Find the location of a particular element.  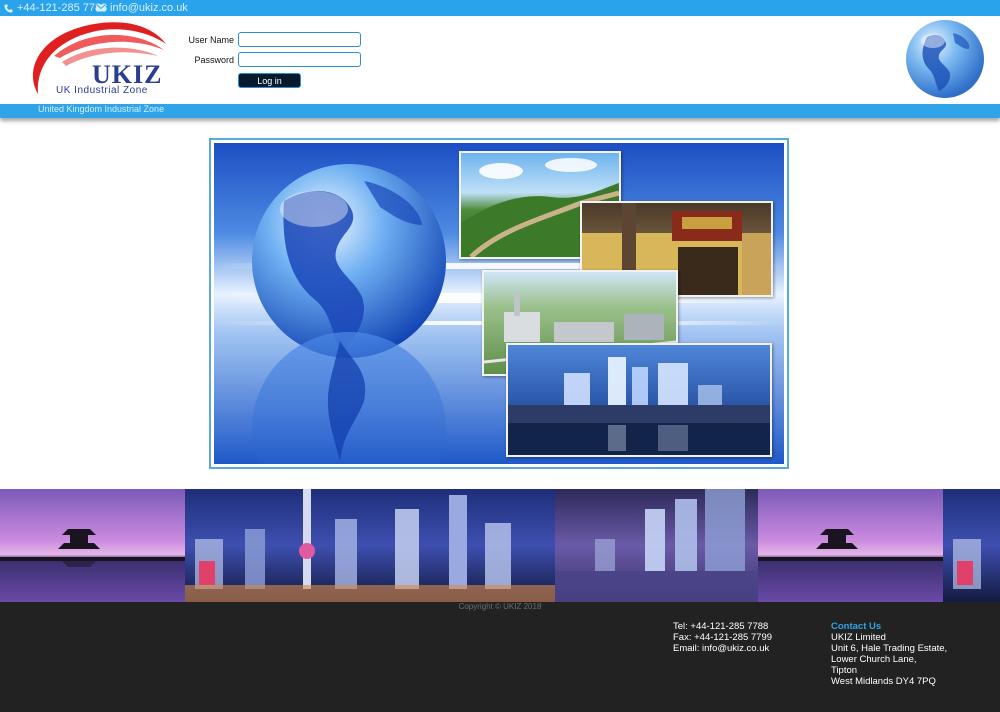

password-label: Password is located at coordinates (214, 60).